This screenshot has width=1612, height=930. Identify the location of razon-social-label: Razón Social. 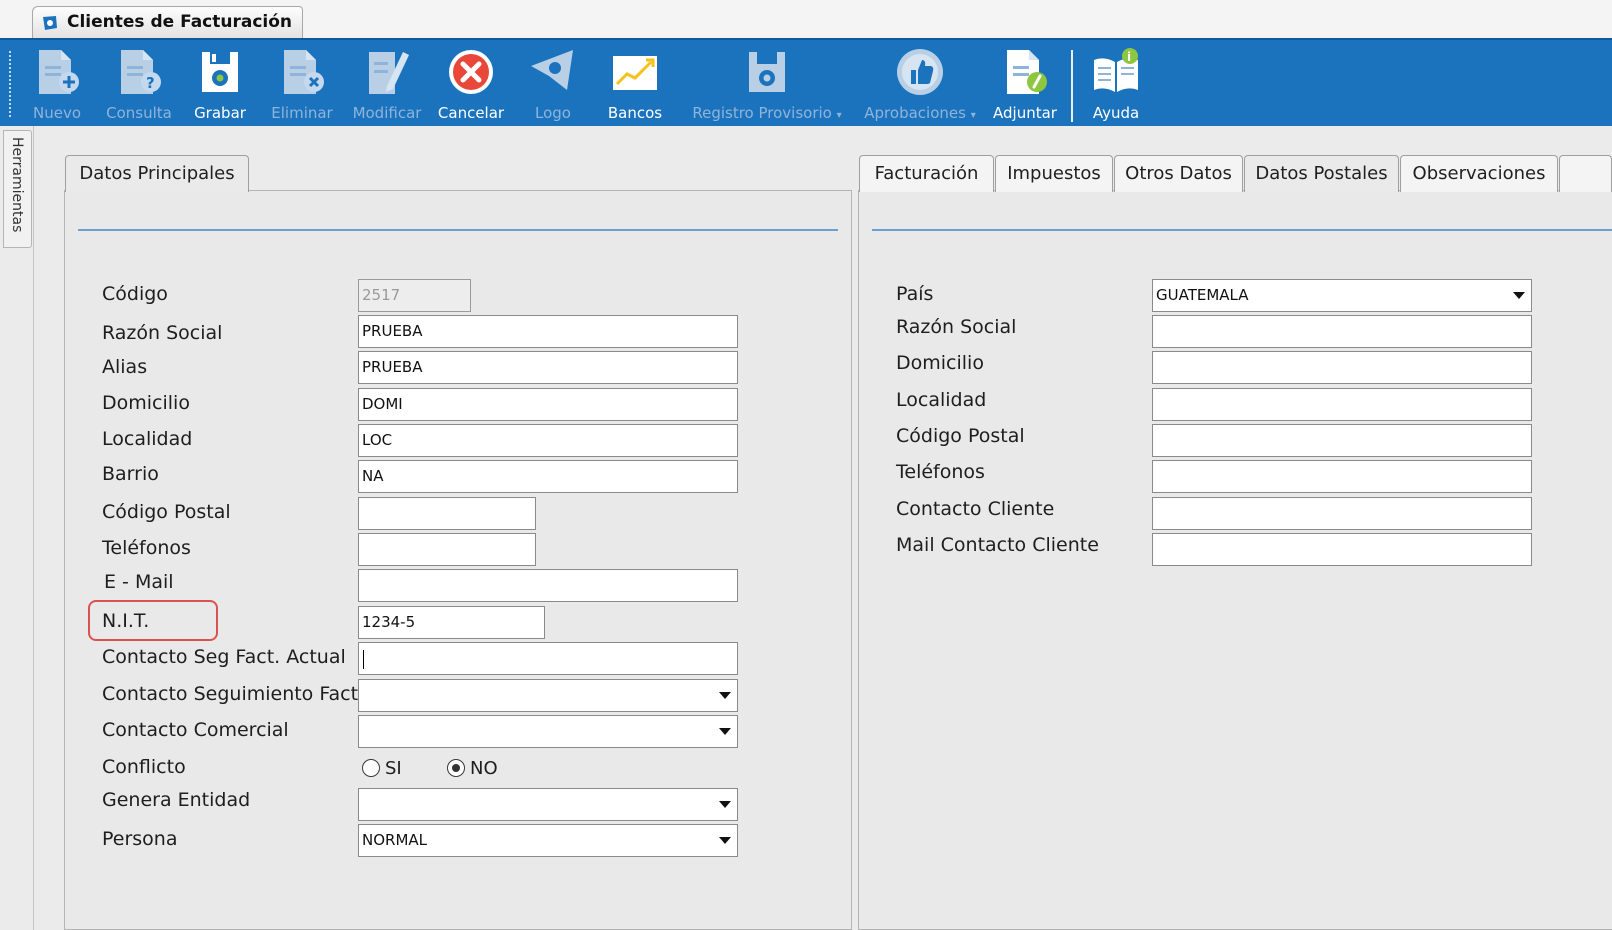
(162, 333).